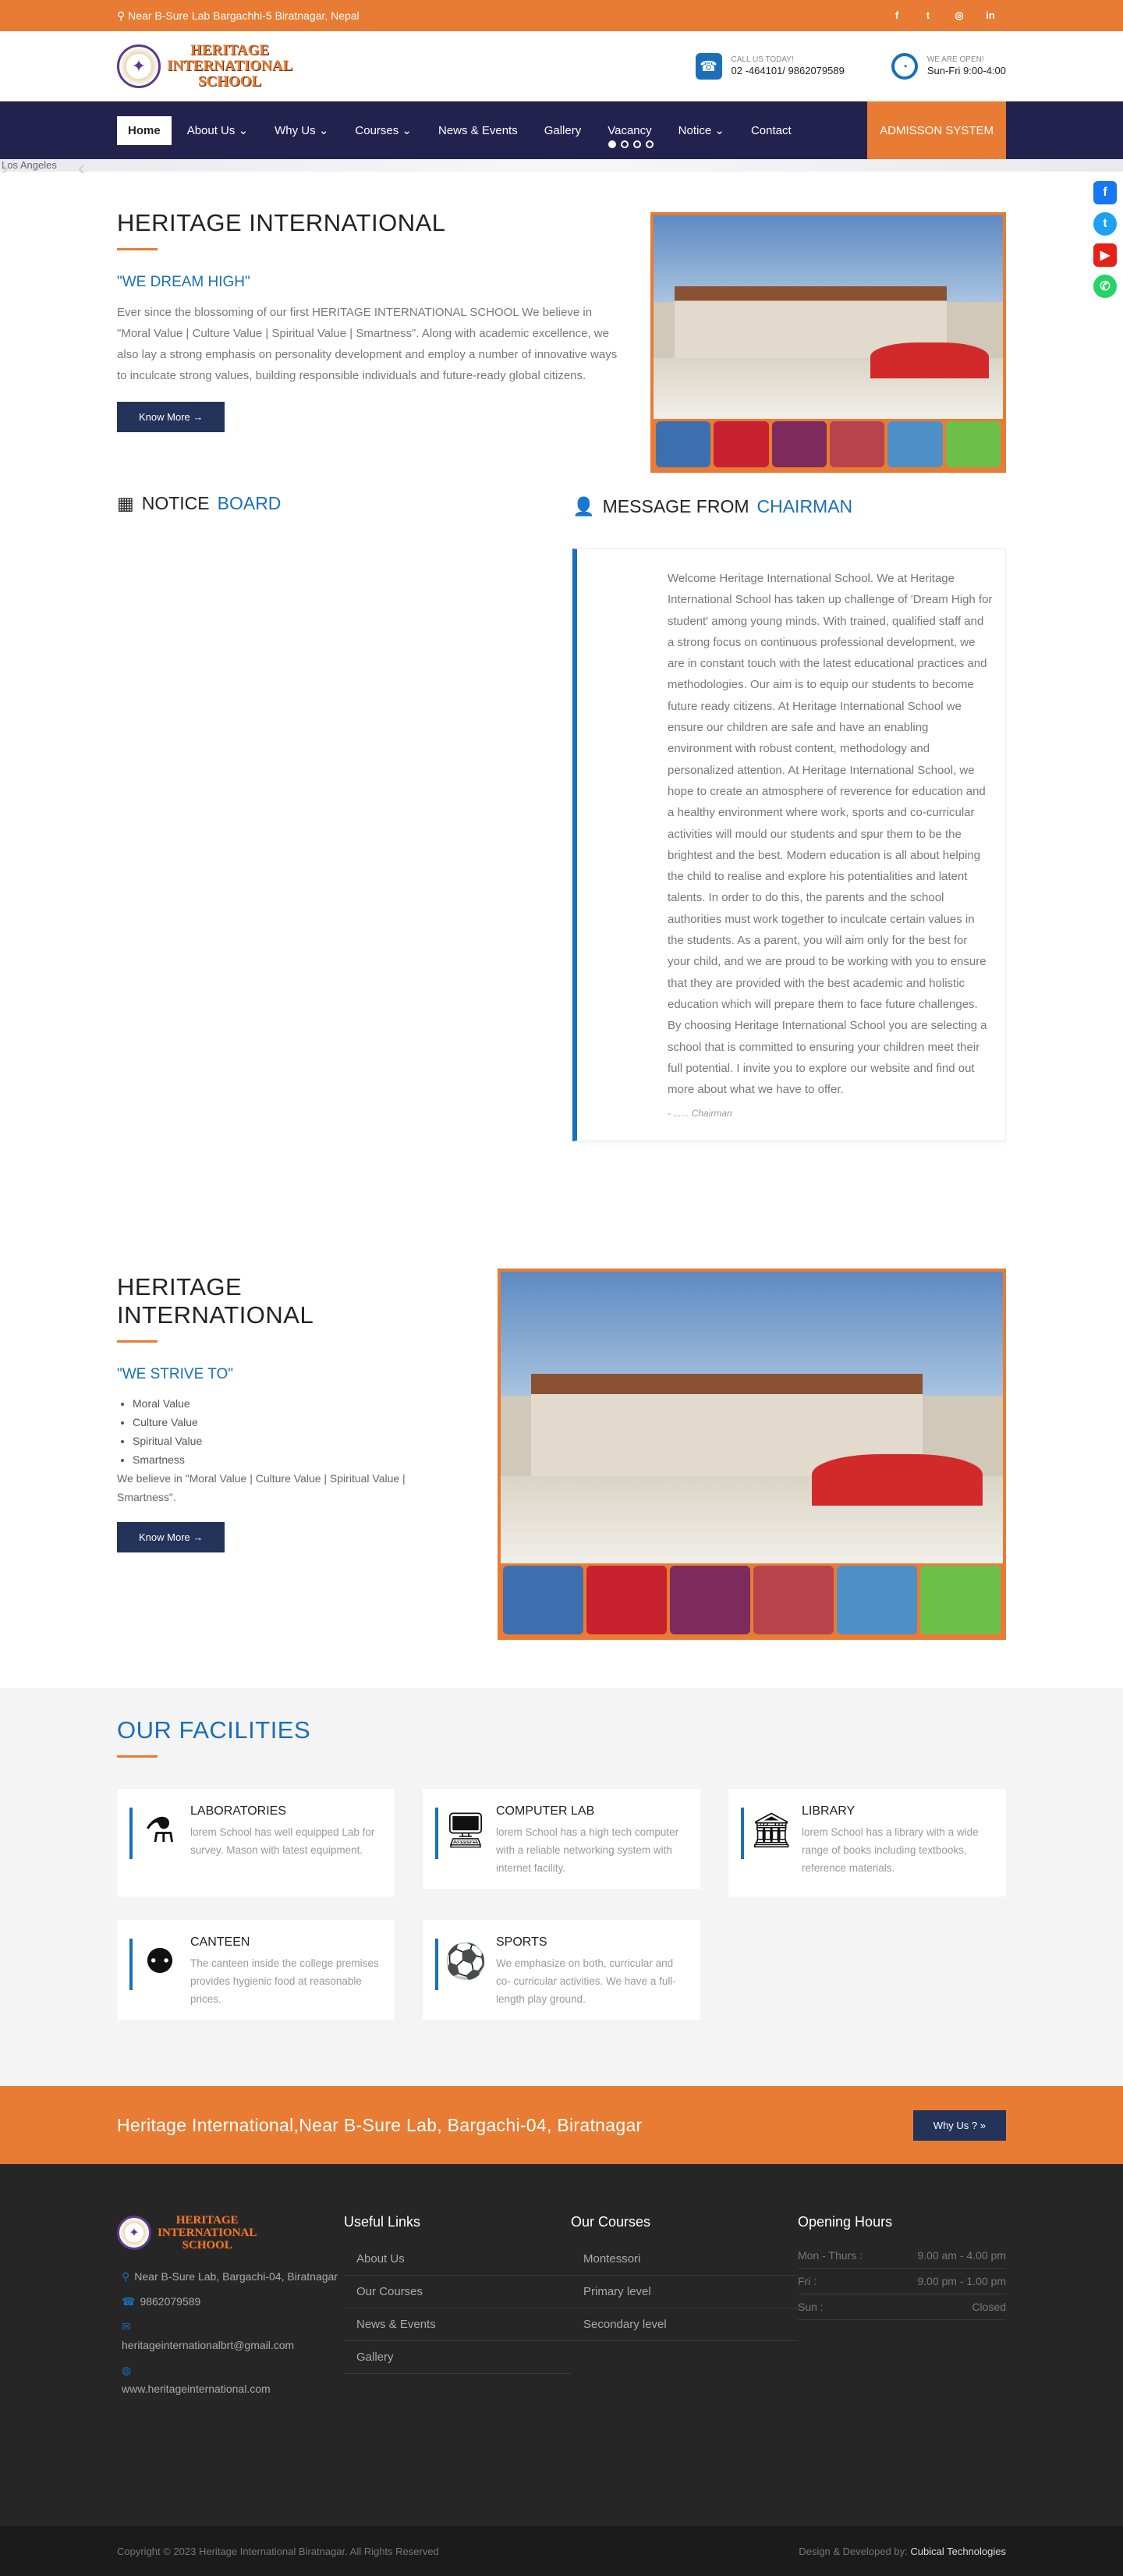 The width and height of the screenshot is (1123, 2576). I want to click on nav-why-us: Why Us ⌄, so click(301, 130).